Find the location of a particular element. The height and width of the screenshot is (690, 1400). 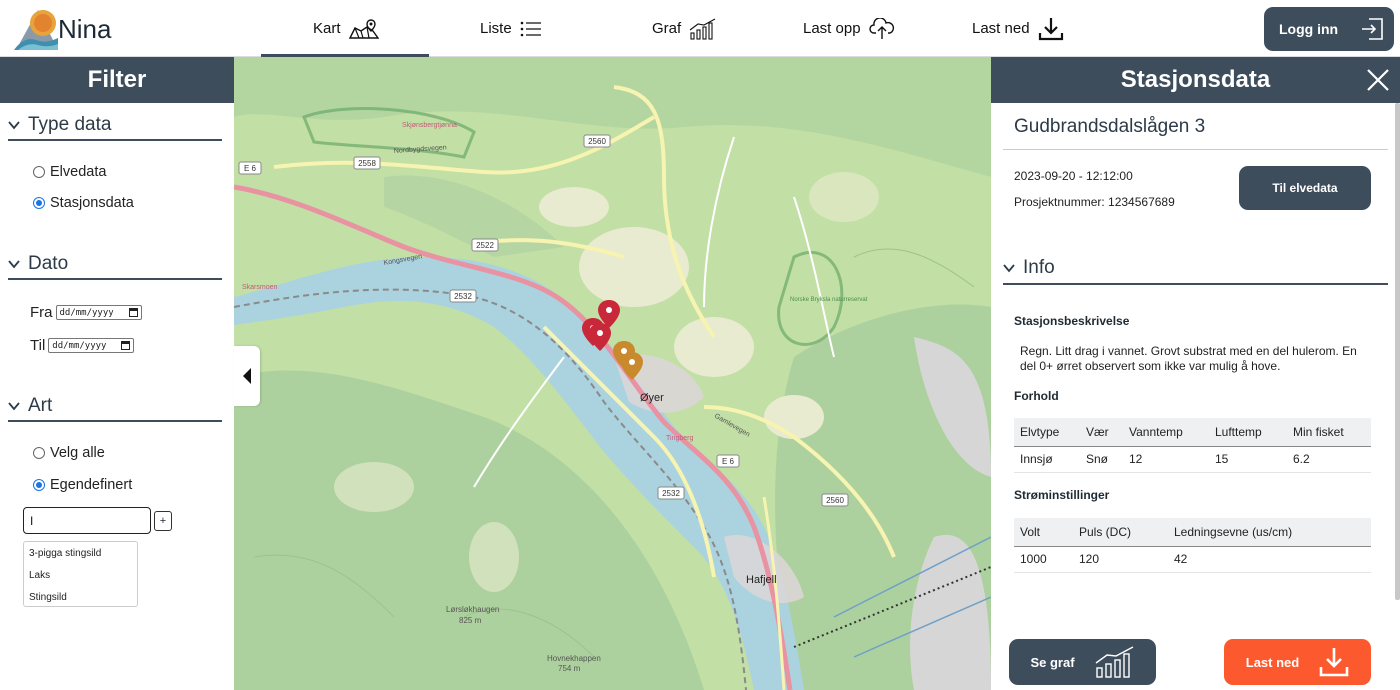

column-header: Vær is located at coordinates (1101, 432).